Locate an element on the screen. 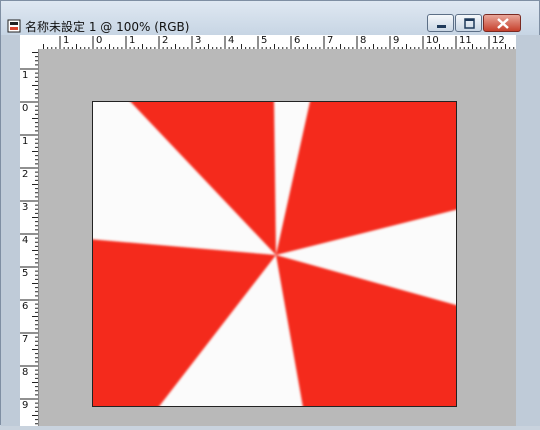 This screenshot has width=540, height=430. ruler-origin is located at coordinates (29, 42).